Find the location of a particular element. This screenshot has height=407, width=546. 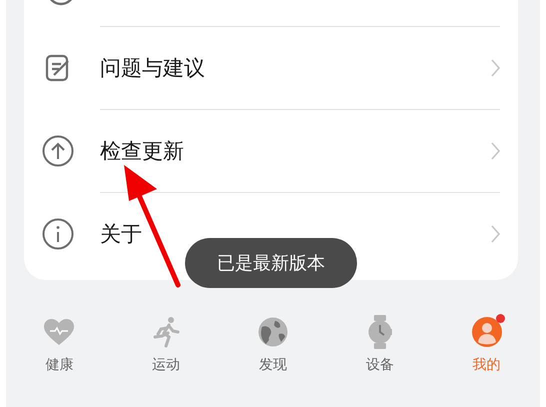

watch-icon is located at coordinates (380, 332).